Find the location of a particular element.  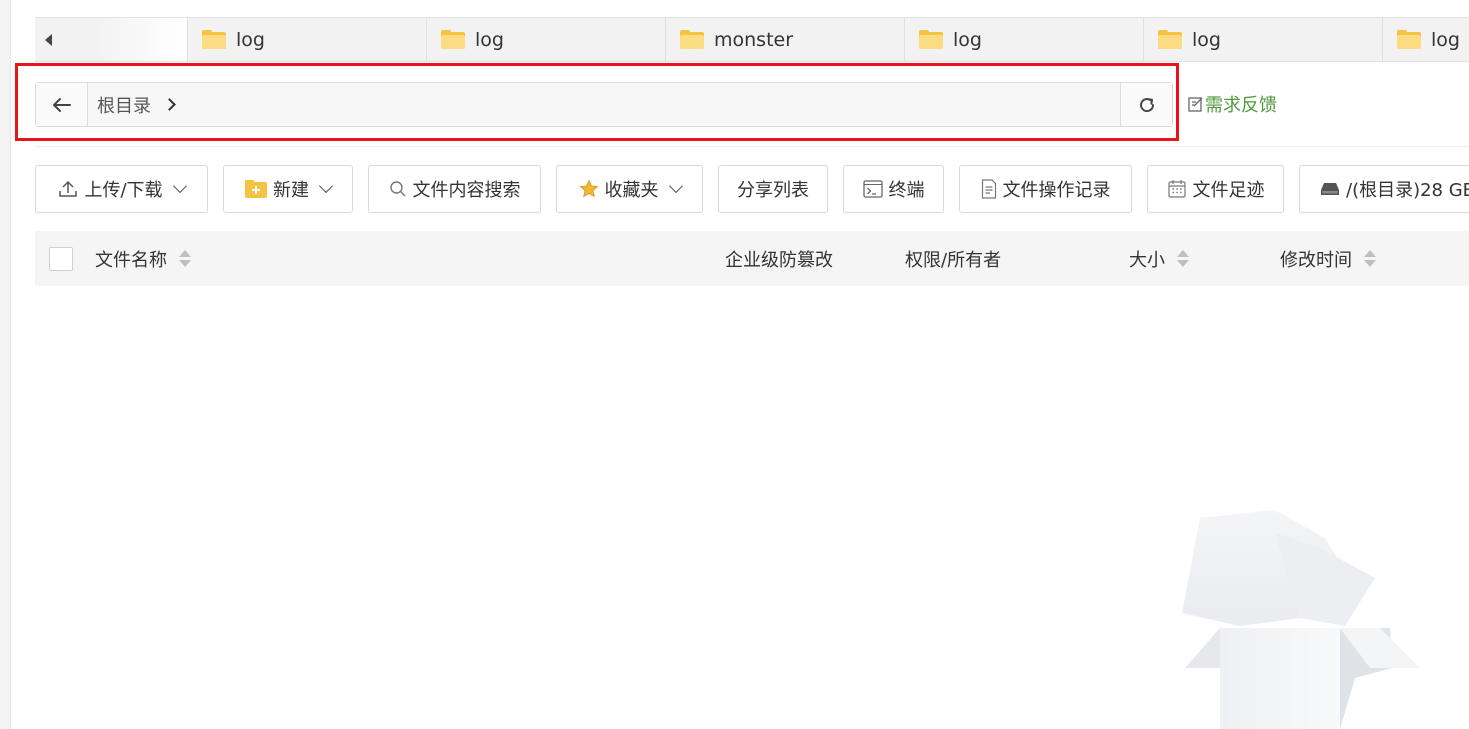

column-header-permission: 权限/所有者 is located at coordinates (953, 258).